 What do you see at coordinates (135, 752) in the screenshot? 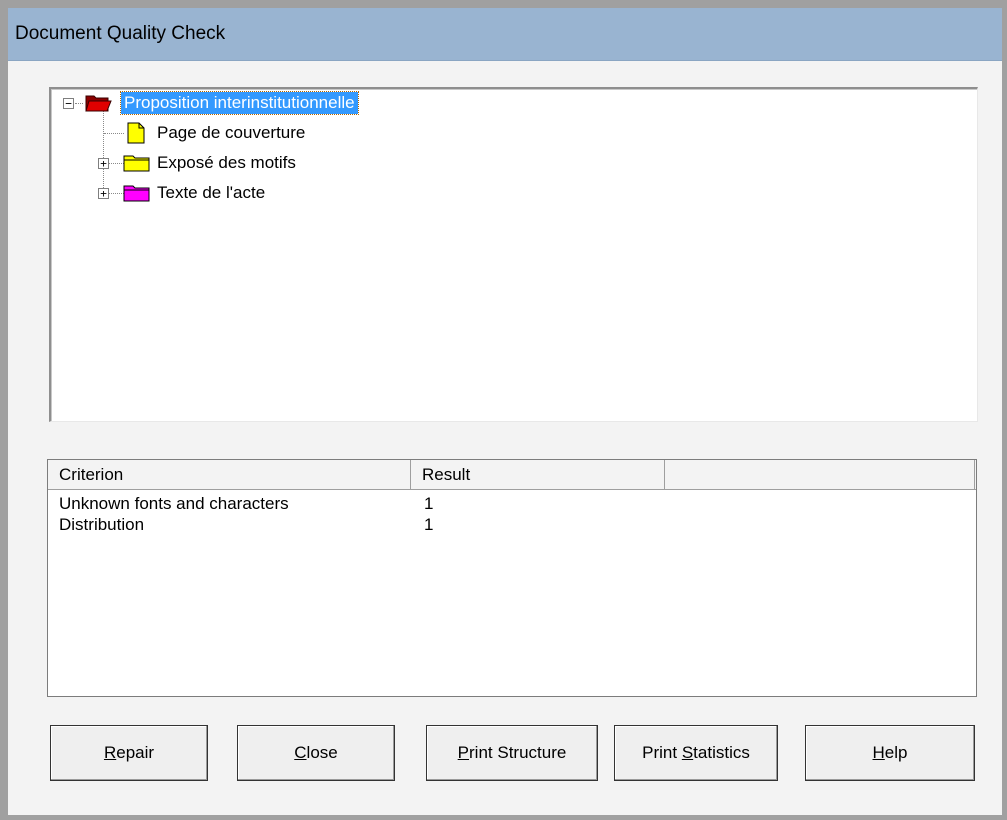
I see `button-label: epair` at bounding box center [135, 752].